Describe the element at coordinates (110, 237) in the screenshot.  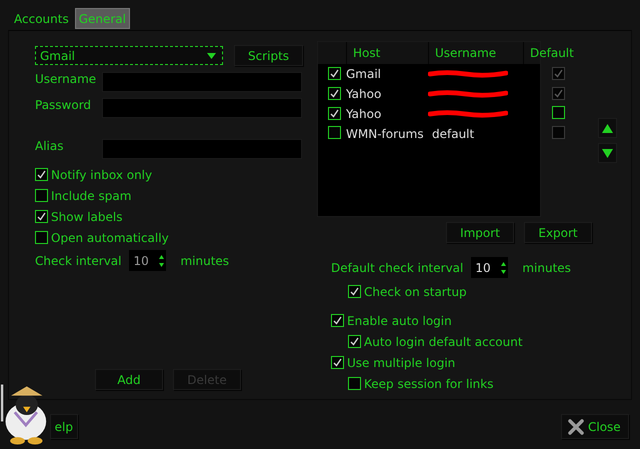
I see `option-label: Open automatically` at that location.